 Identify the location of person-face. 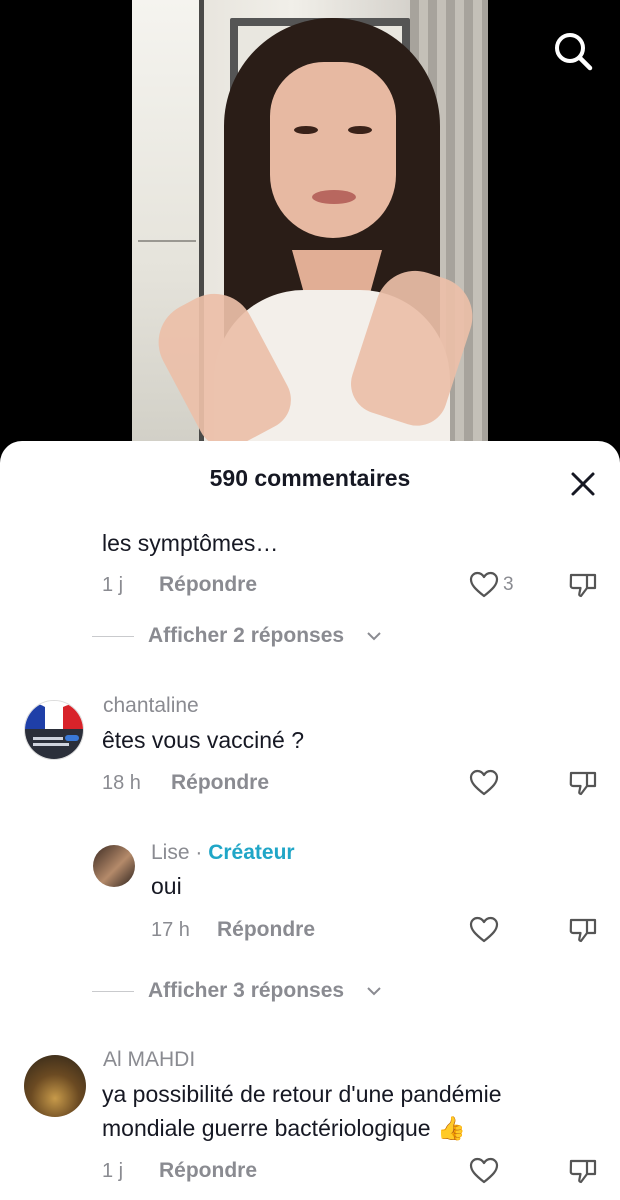
(333, 150).